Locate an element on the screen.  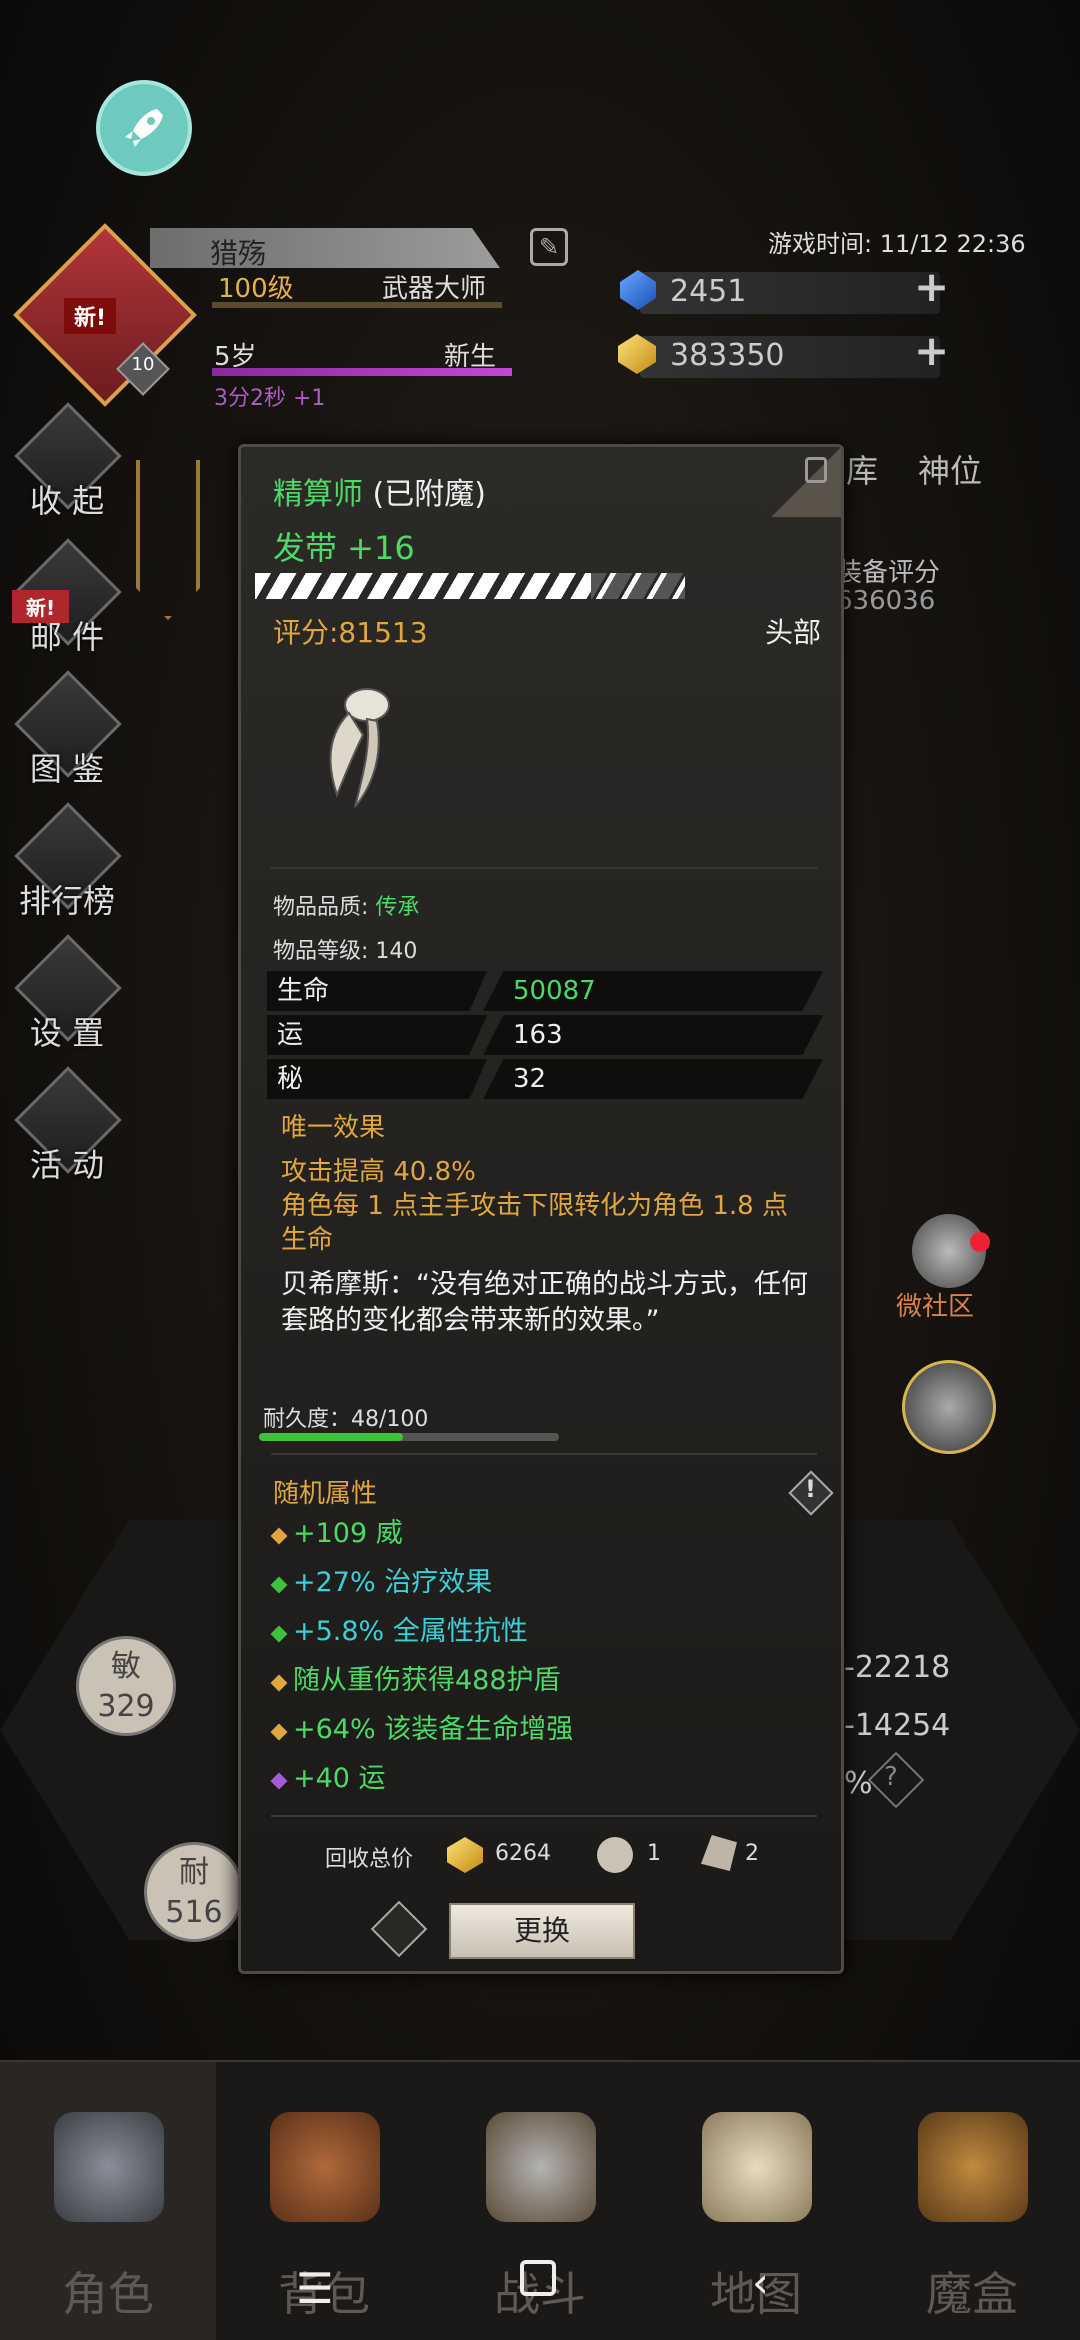
stat-value-3: % is located at coordinates (858, 1783).